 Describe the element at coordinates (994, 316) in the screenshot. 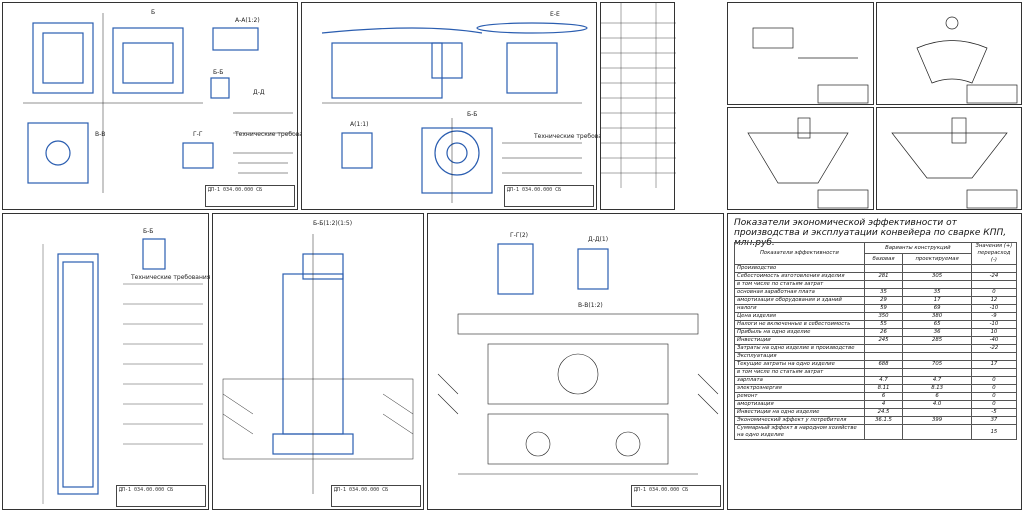

I see `row-value-diff: -9` at that location.